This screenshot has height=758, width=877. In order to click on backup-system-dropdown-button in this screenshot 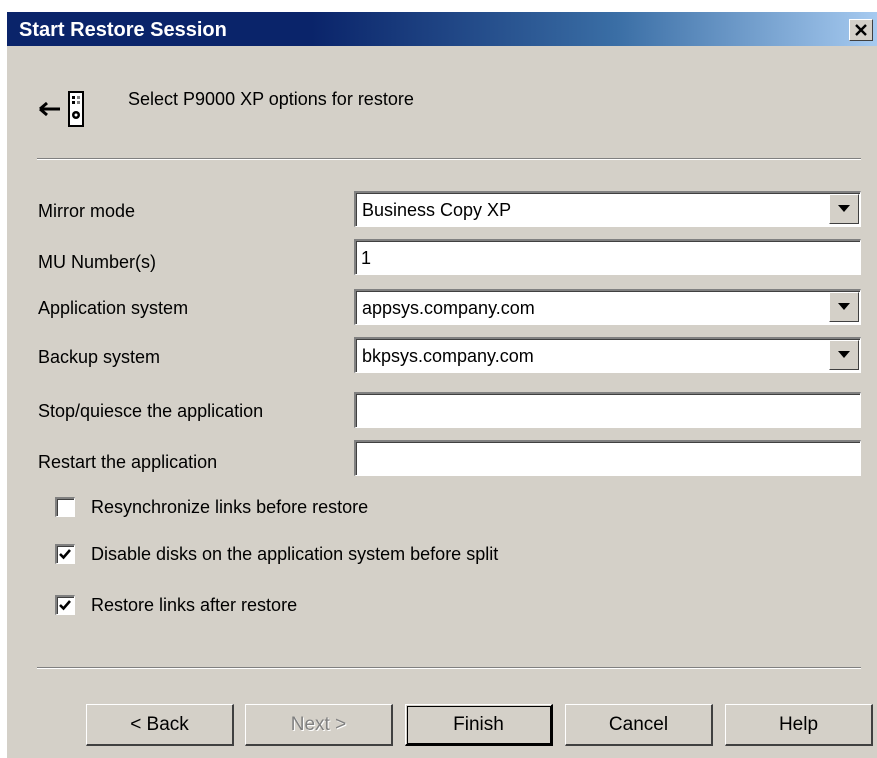, I will do `click(844, 355)`.